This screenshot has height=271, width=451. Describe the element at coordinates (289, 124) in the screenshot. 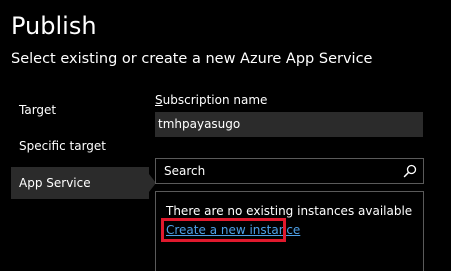

I see `subscription-name-field` at that location.